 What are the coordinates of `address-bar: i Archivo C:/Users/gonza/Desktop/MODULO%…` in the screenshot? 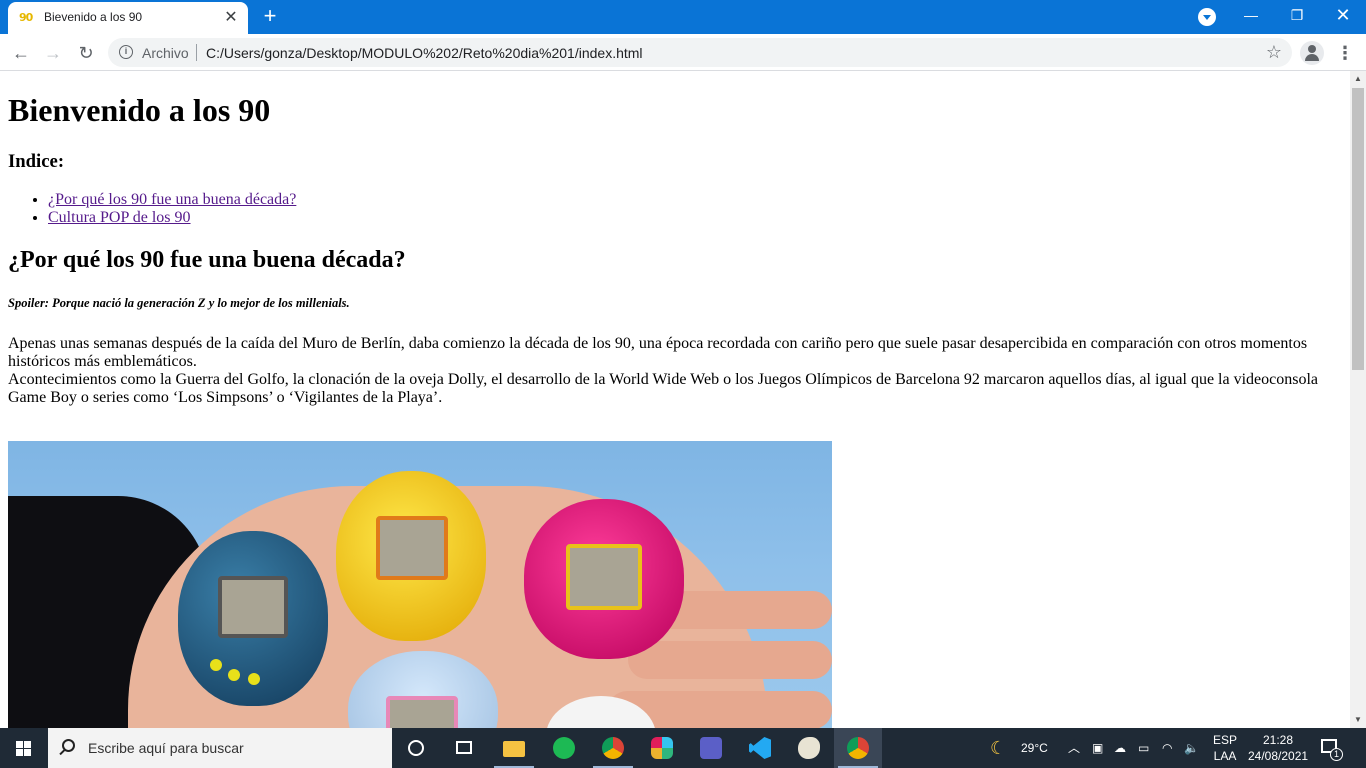 It's located at (700, 52).